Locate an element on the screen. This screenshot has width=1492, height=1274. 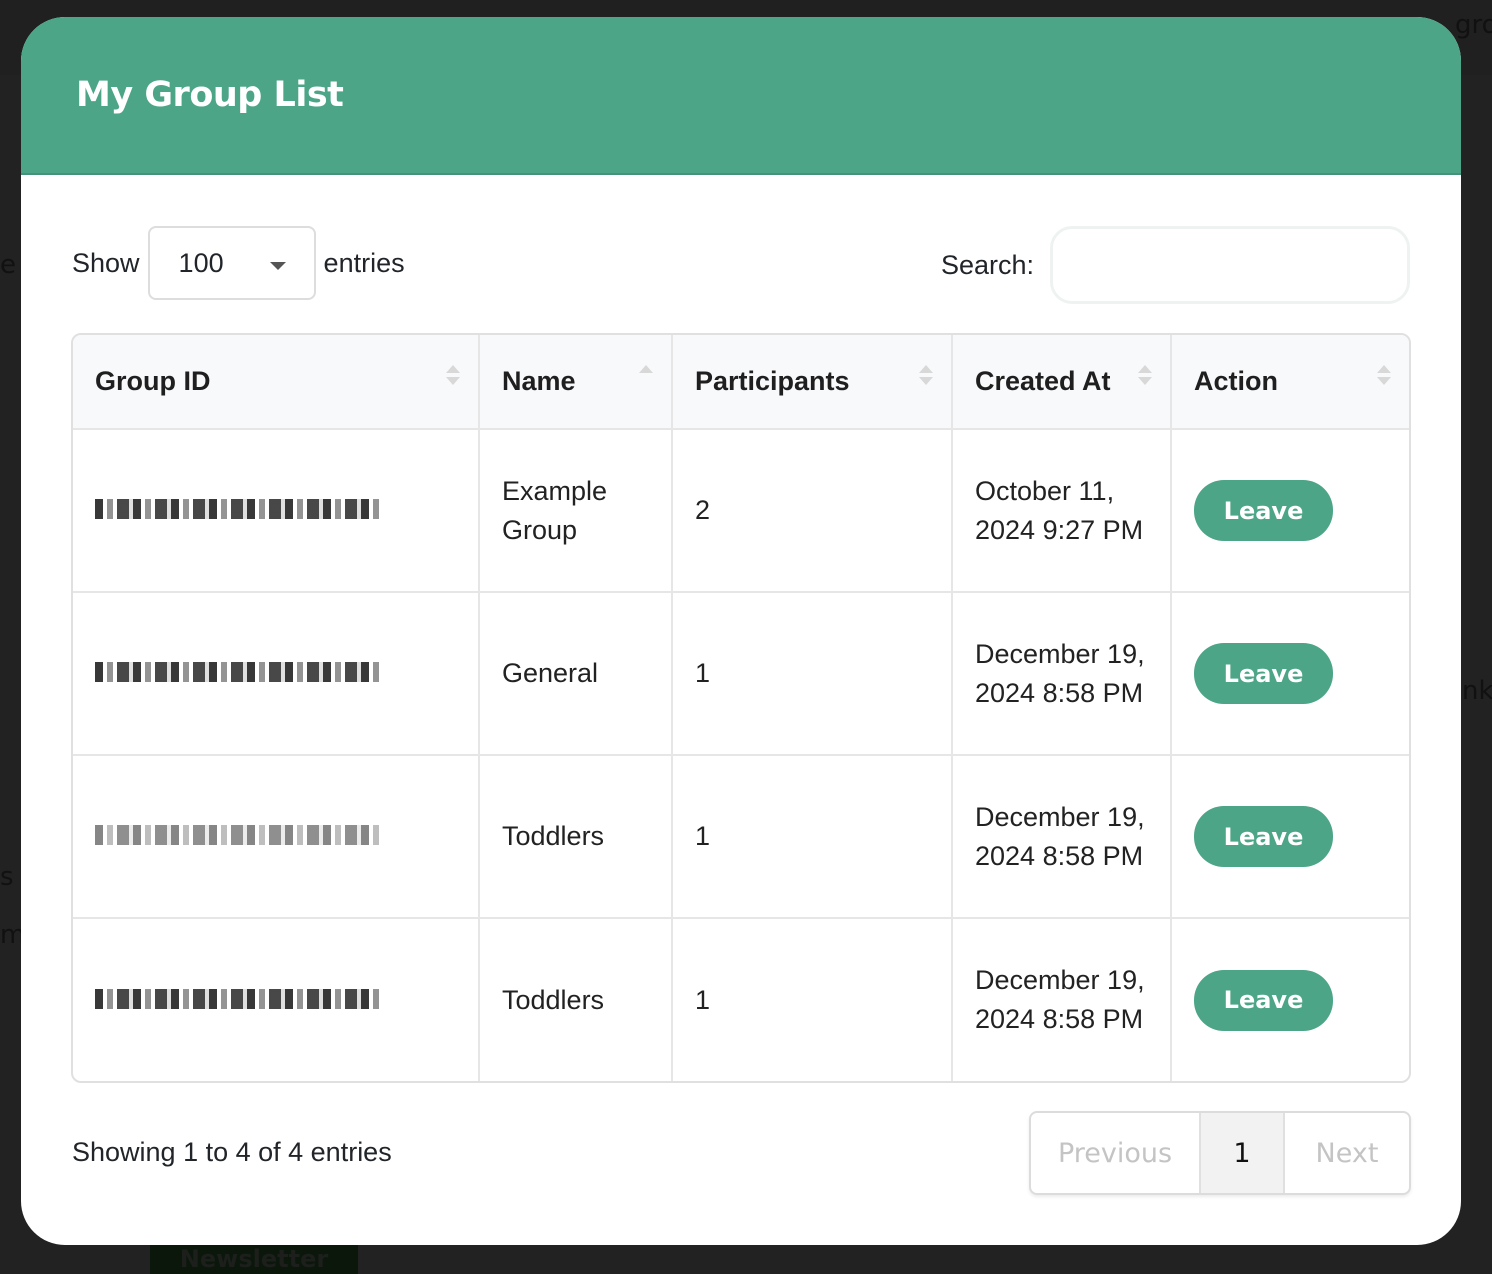
table-info: Showing 1 to 4 of 4 entries is located at coordinates (232, 1152).